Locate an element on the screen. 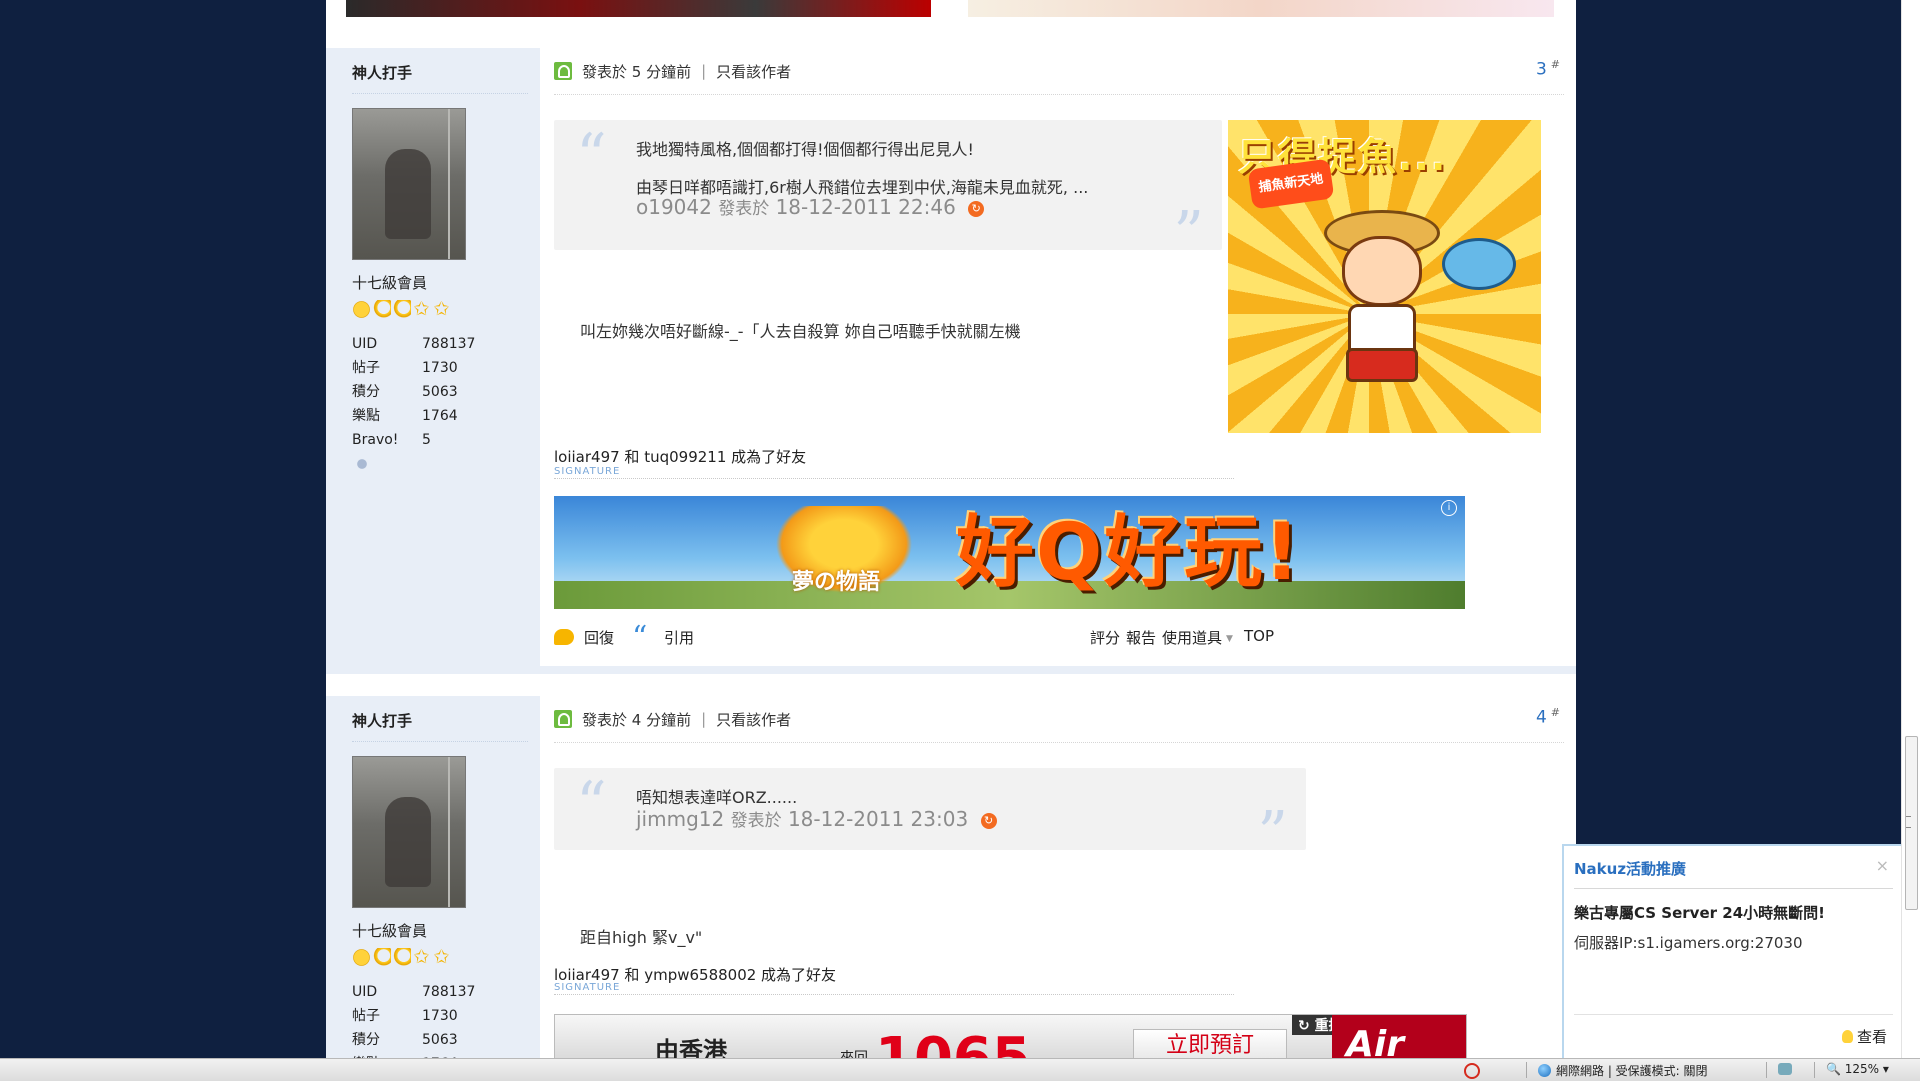  quote-button: 引用 is located at coordinates (679, 637).